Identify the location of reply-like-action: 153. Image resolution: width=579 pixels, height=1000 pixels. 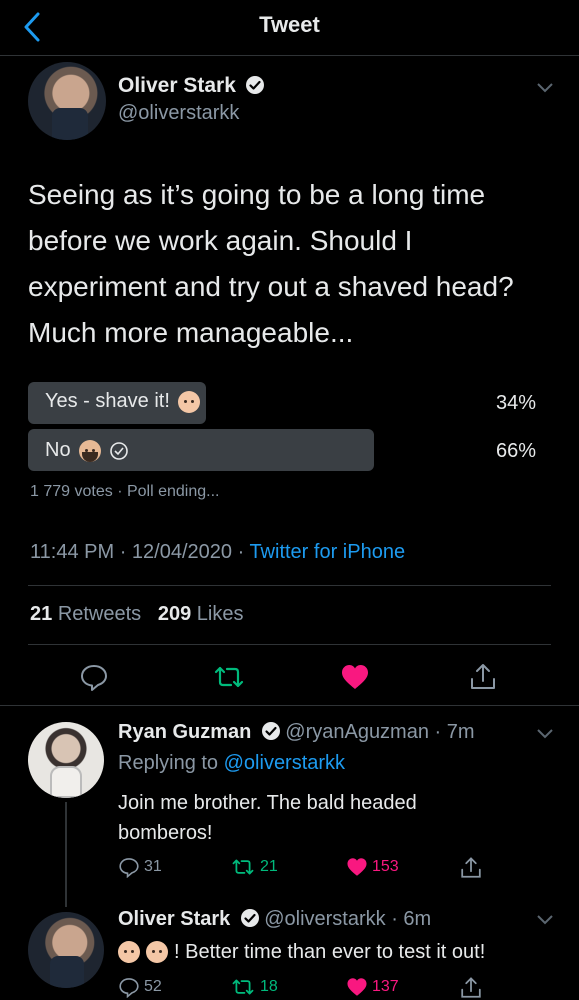
(372, 867).